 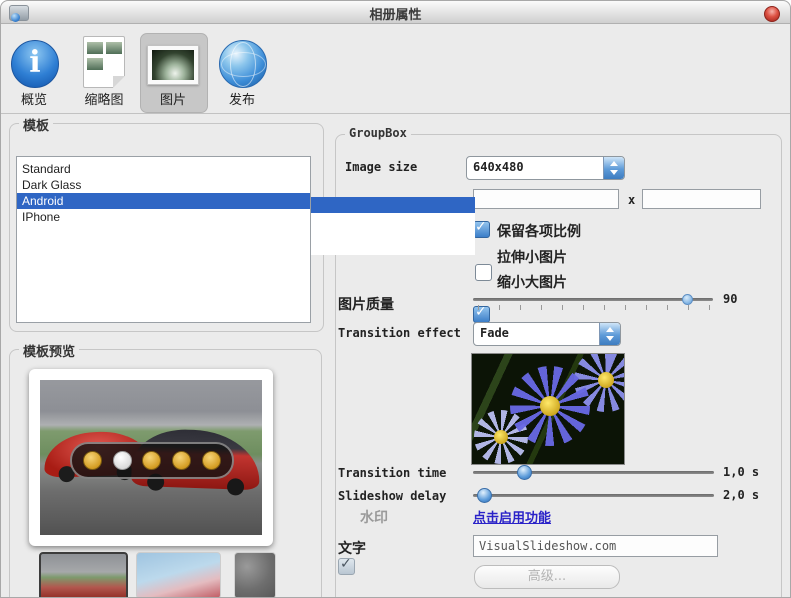 I want to click on slideshow-delay-value: 2,0 s, so click(x=741, y=495).